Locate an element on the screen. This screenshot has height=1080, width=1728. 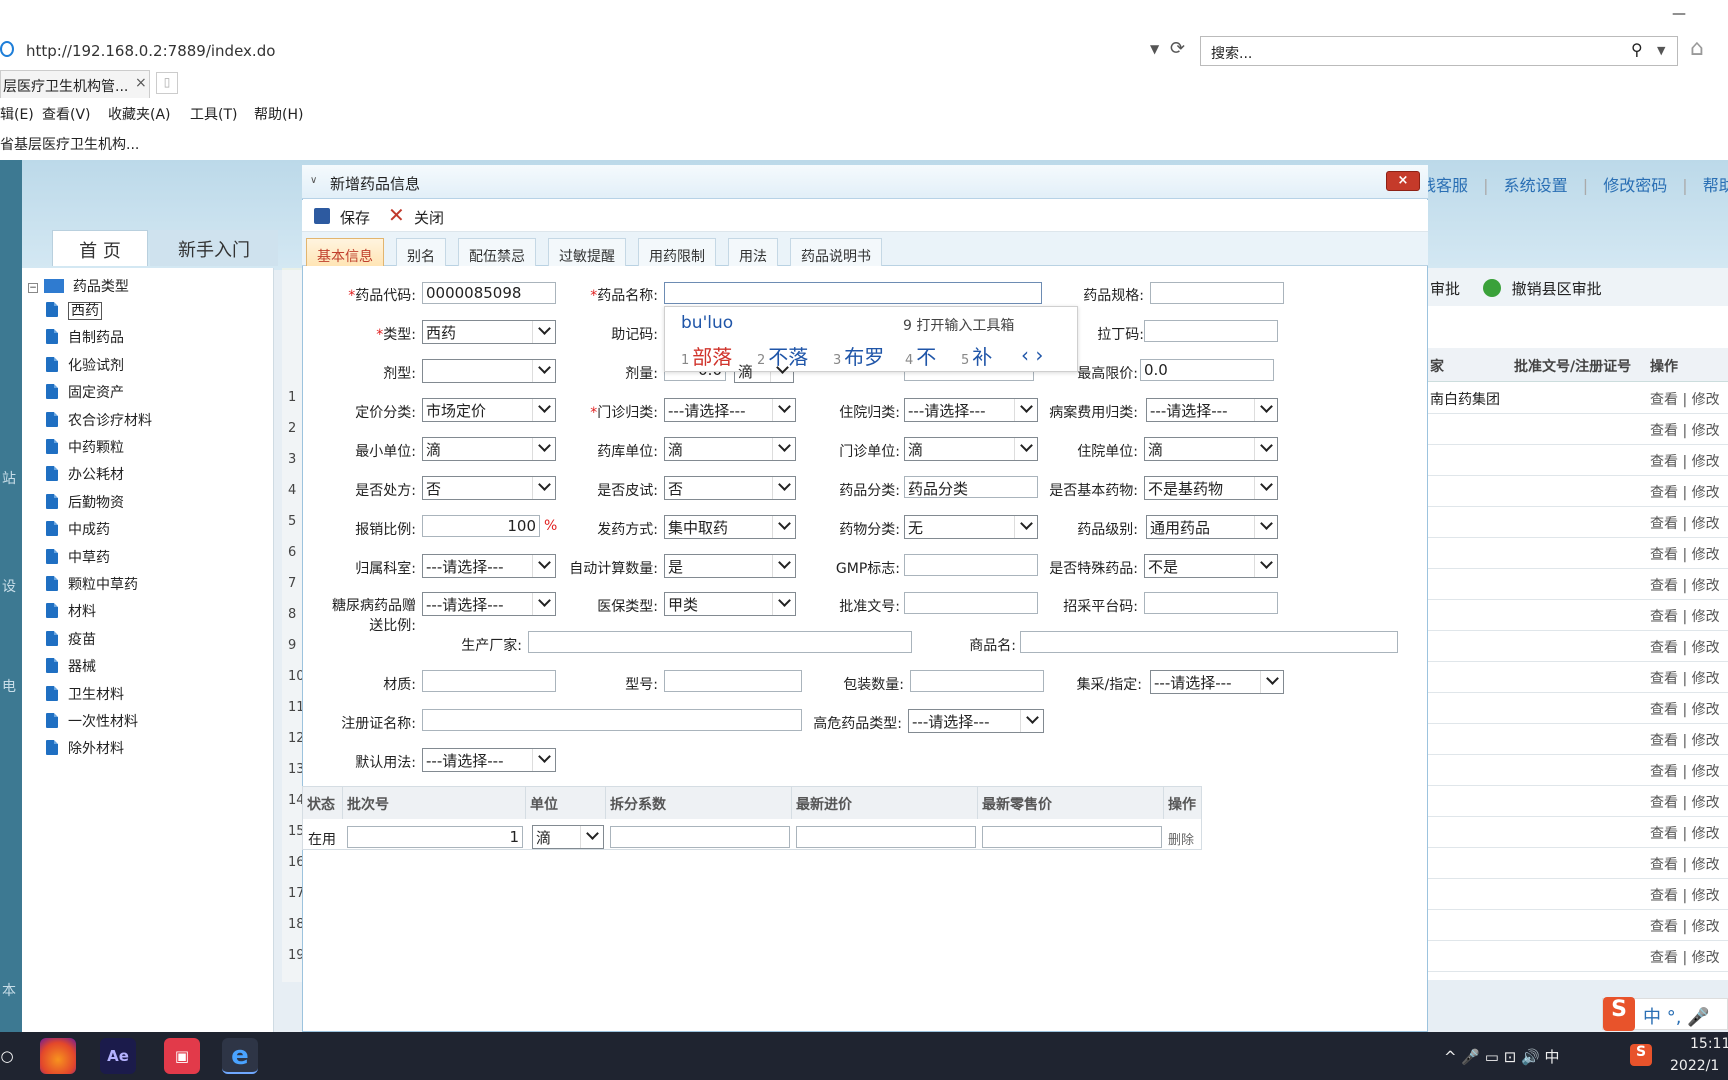
dialog-close-icon: × is located at coordinates (1403, 181).